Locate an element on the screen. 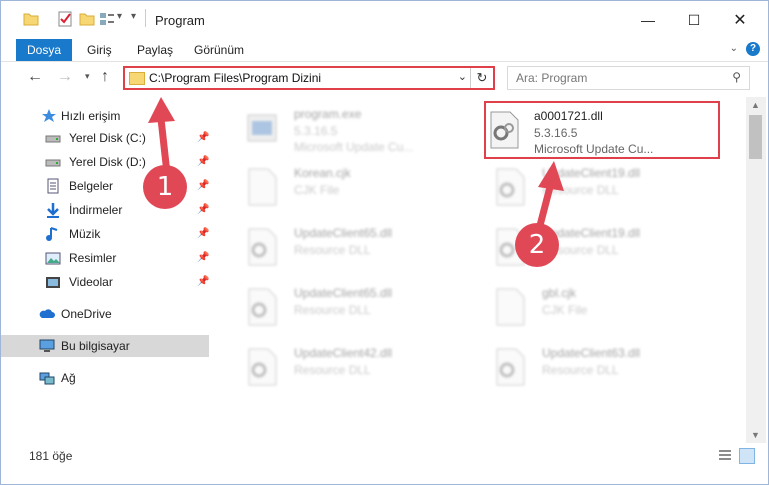 The image size is (769, 485). sidebar-item-pictures: Resimler 📌 is located at coordinates (105, 258).